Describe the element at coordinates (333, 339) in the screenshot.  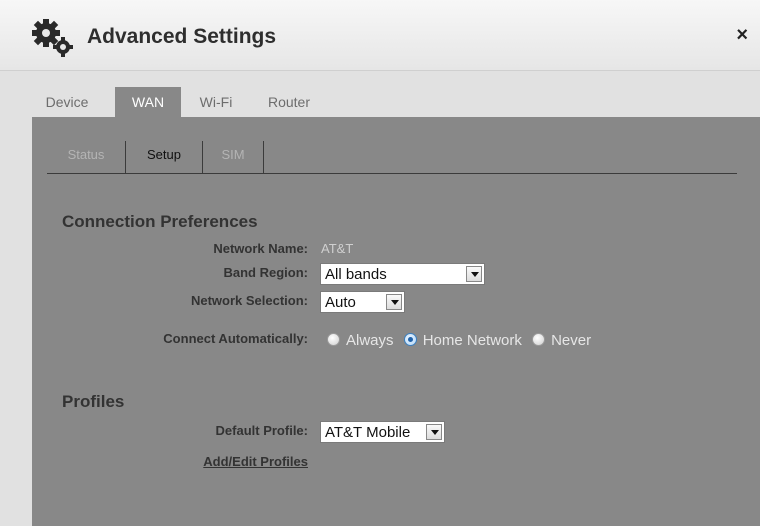
I see `radio-always` at that location.